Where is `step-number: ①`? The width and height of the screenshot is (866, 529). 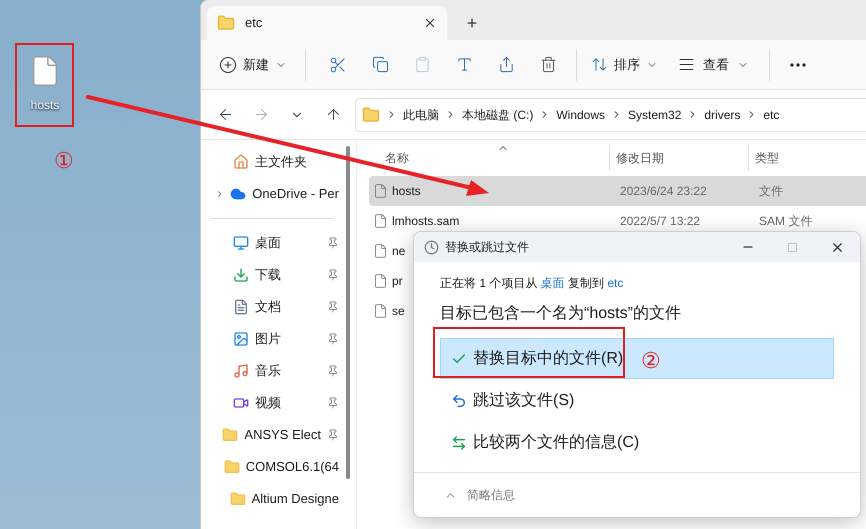
step-number: ① is located at coordinates (64, 161).